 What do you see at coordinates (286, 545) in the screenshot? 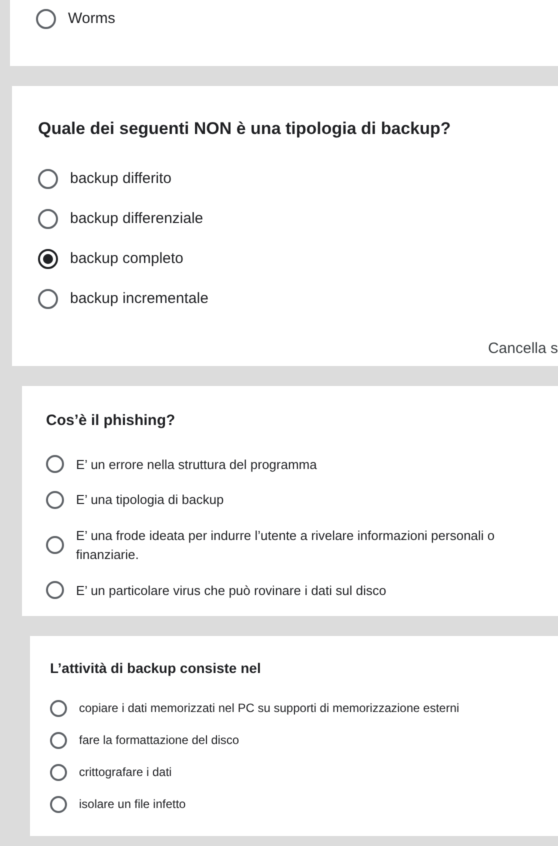
I see `option-label: E’ una frode ideata per indurre l’utente a rivelare informazioni personali o finanziarie.` at bounding box center [286, 545].